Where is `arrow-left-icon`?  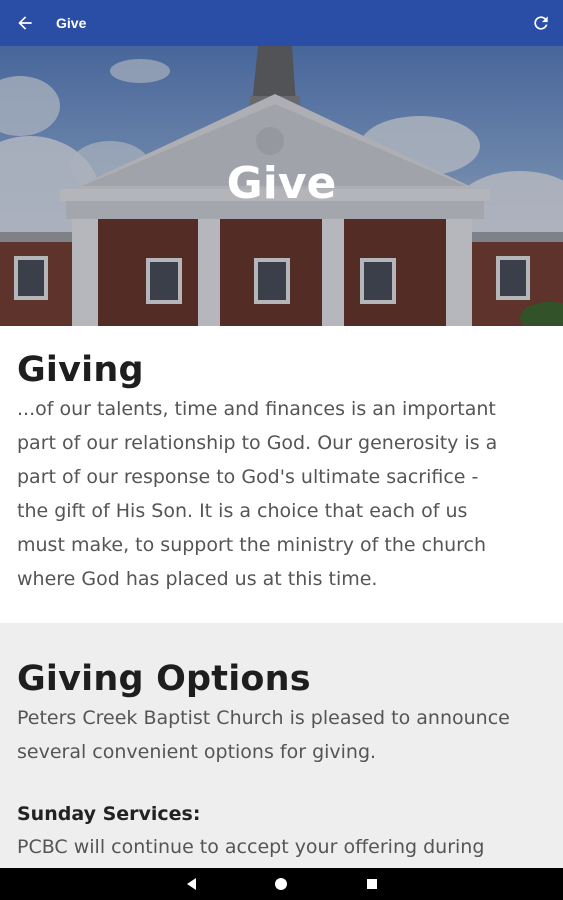
arrow-left-icon is located at coordinates (25, 23).